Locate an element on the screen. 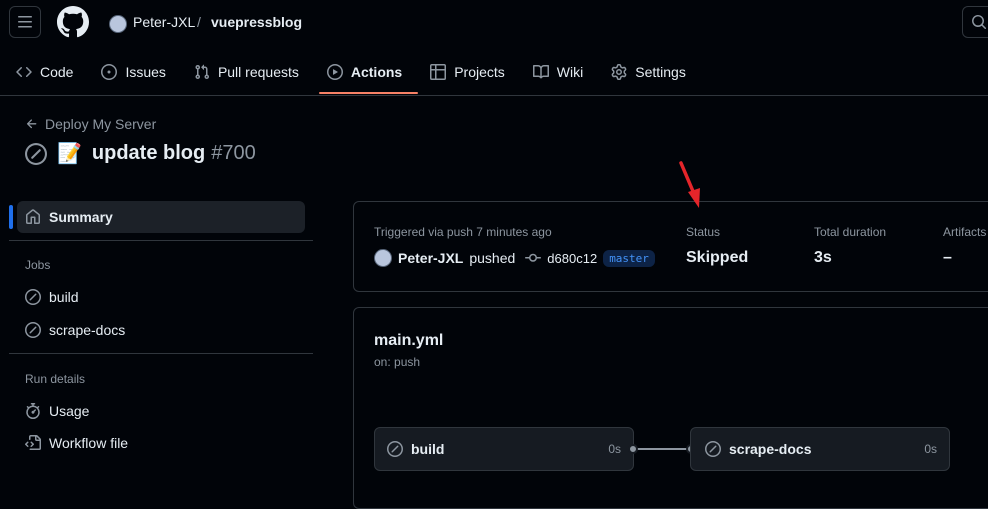  duration-value: 3s is located at coordinates (823, 257).